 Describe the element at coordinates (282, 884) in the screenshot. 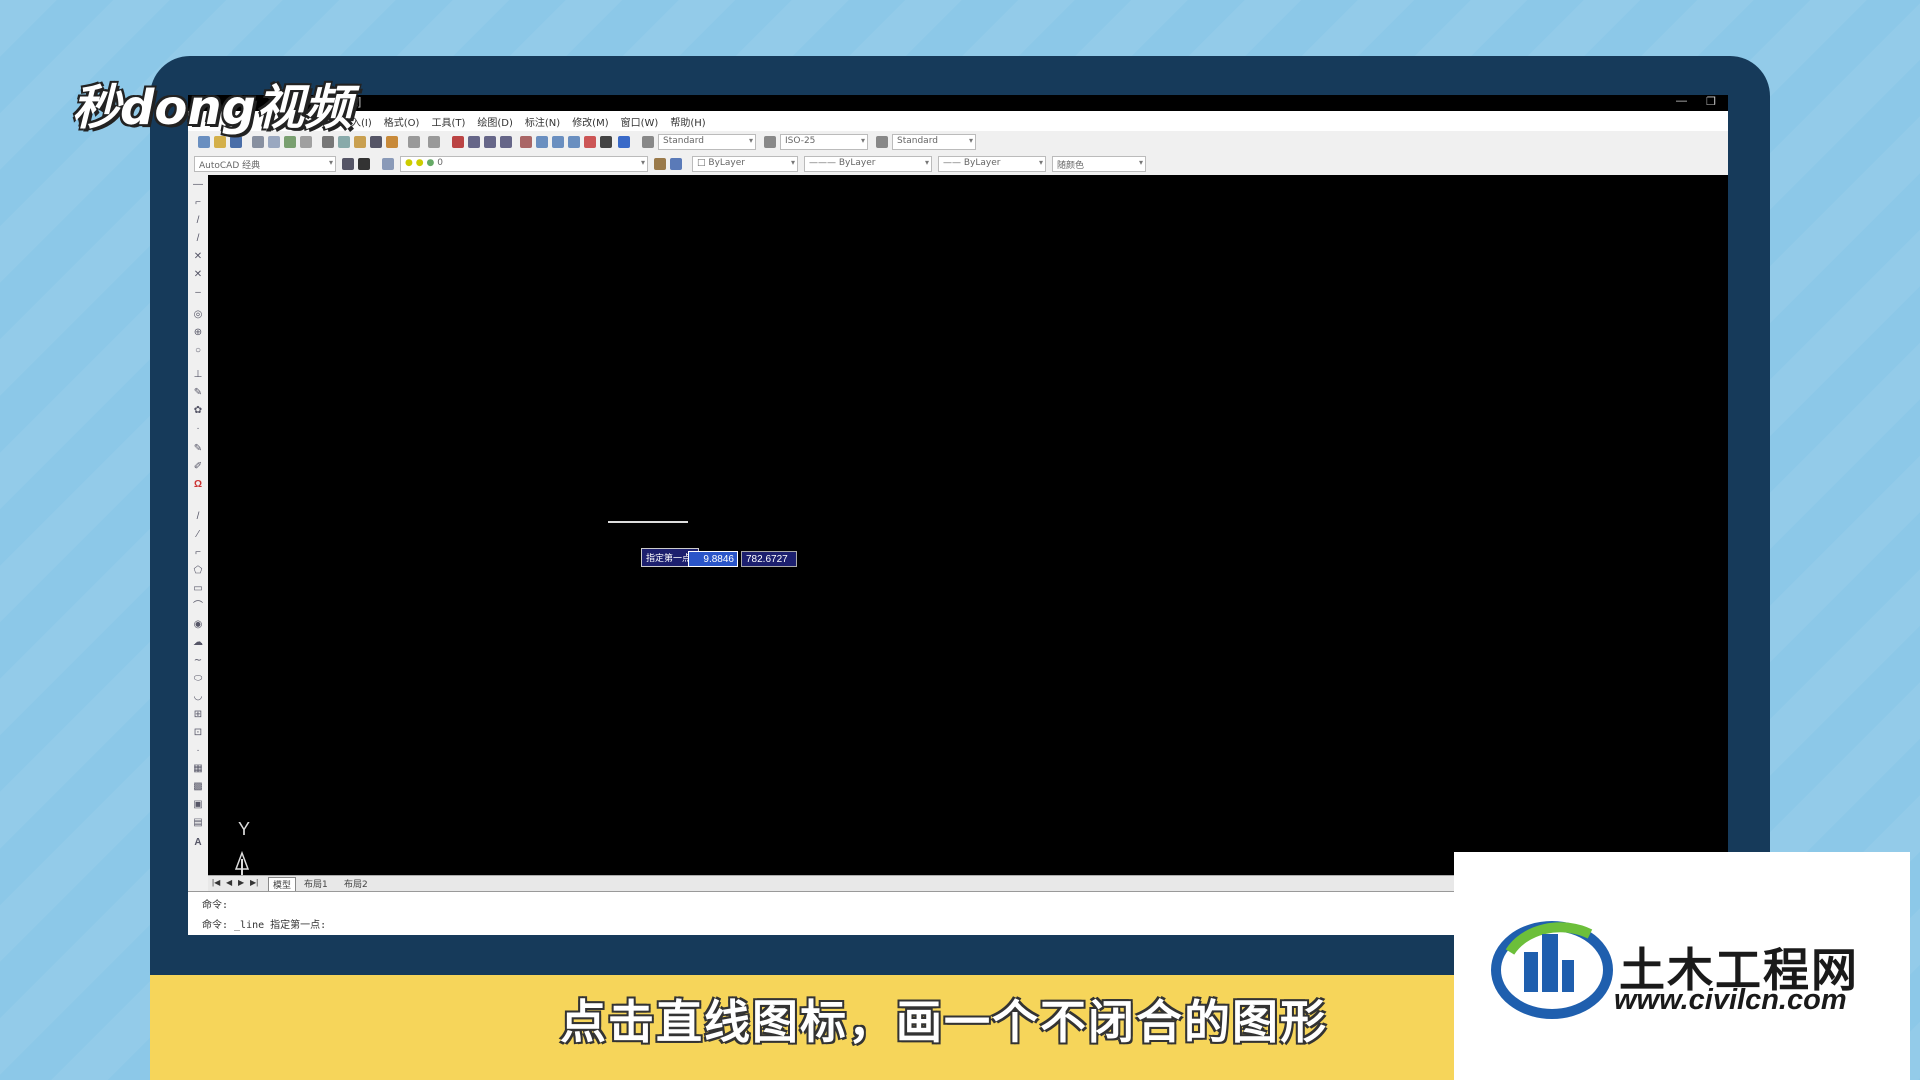

I see `tab-model: 模型` at that location.